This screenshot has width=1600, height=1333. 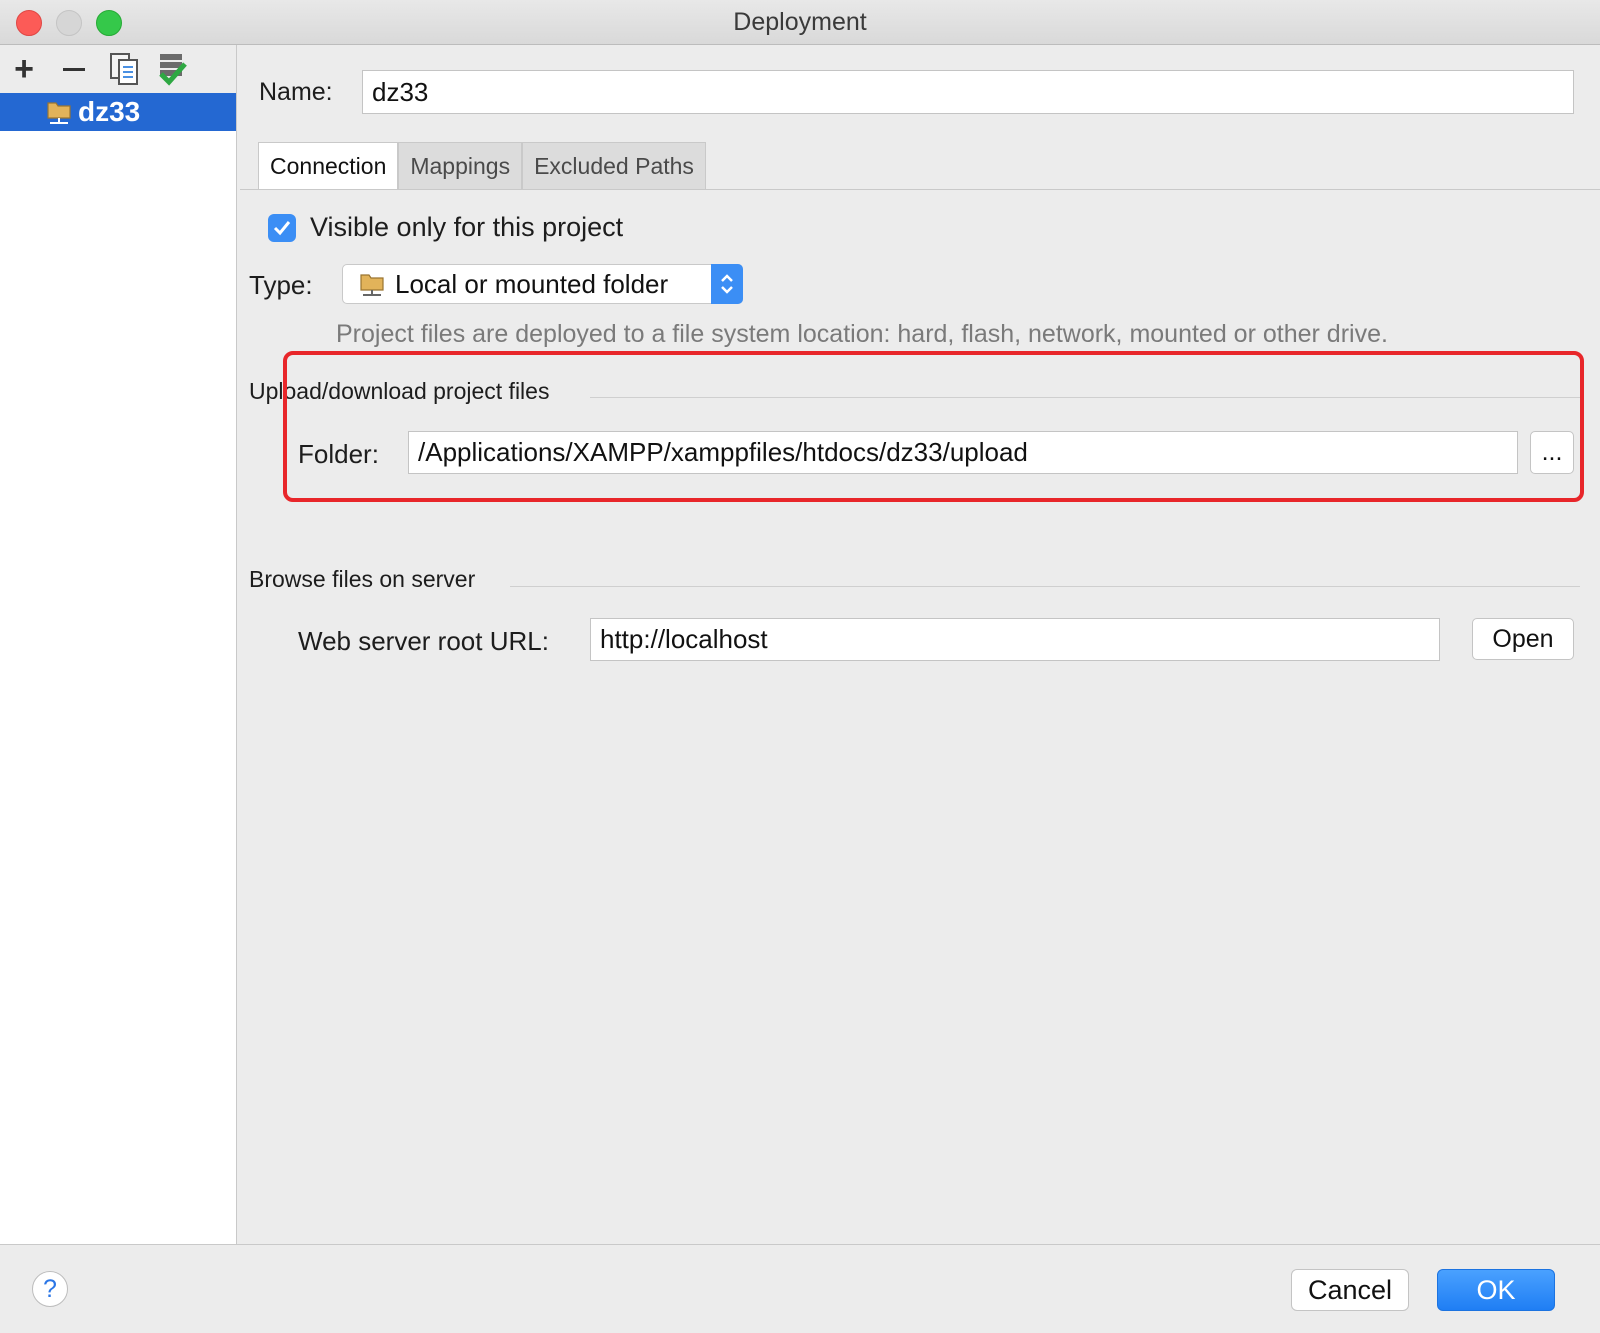 What do you see at coordinates (59, 113) in the screenshot?
I see `server-folder-icon` at bounding box center [59, 113].